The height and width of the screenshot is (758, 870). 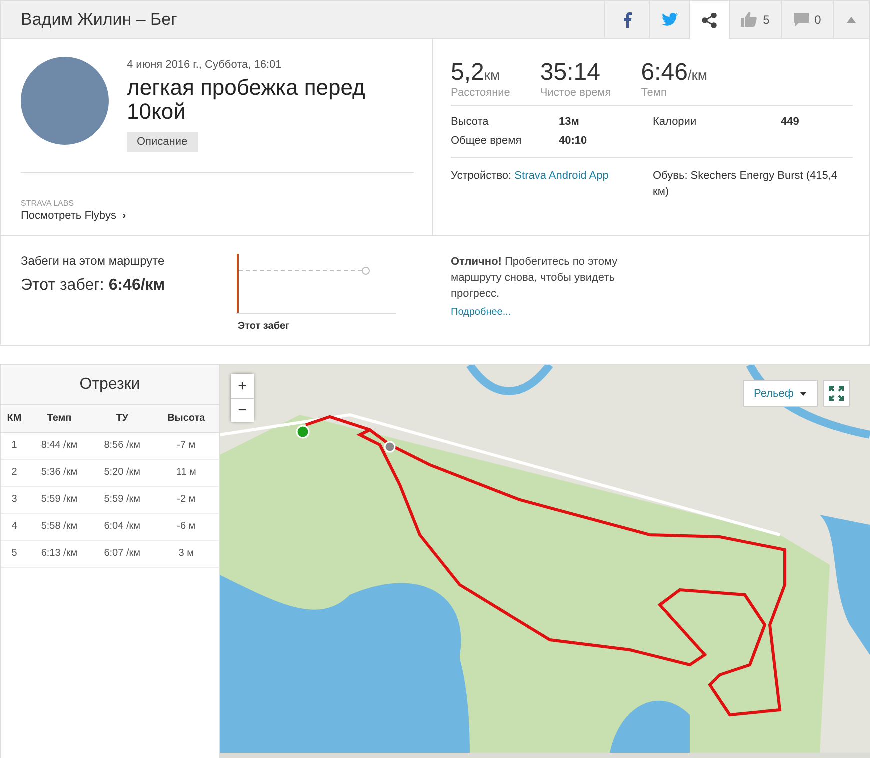 What do you see at coordinates (674, 73) in the screenshot?
I see `stat-value: 6:46/км` at bounding box center [674, 73].